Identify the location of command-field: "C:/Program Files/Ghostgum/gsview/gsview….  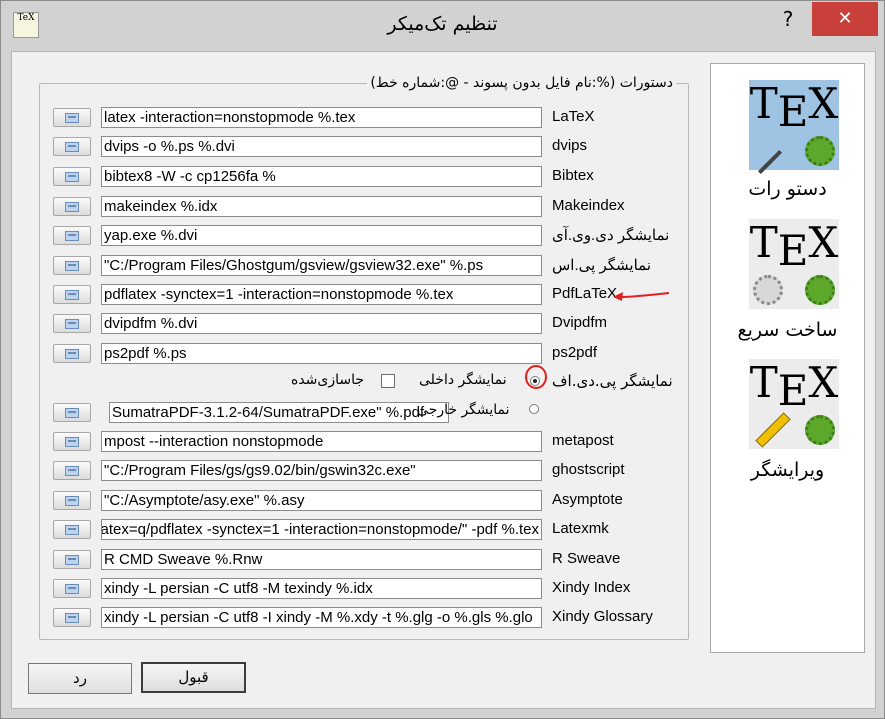
(321, 265).